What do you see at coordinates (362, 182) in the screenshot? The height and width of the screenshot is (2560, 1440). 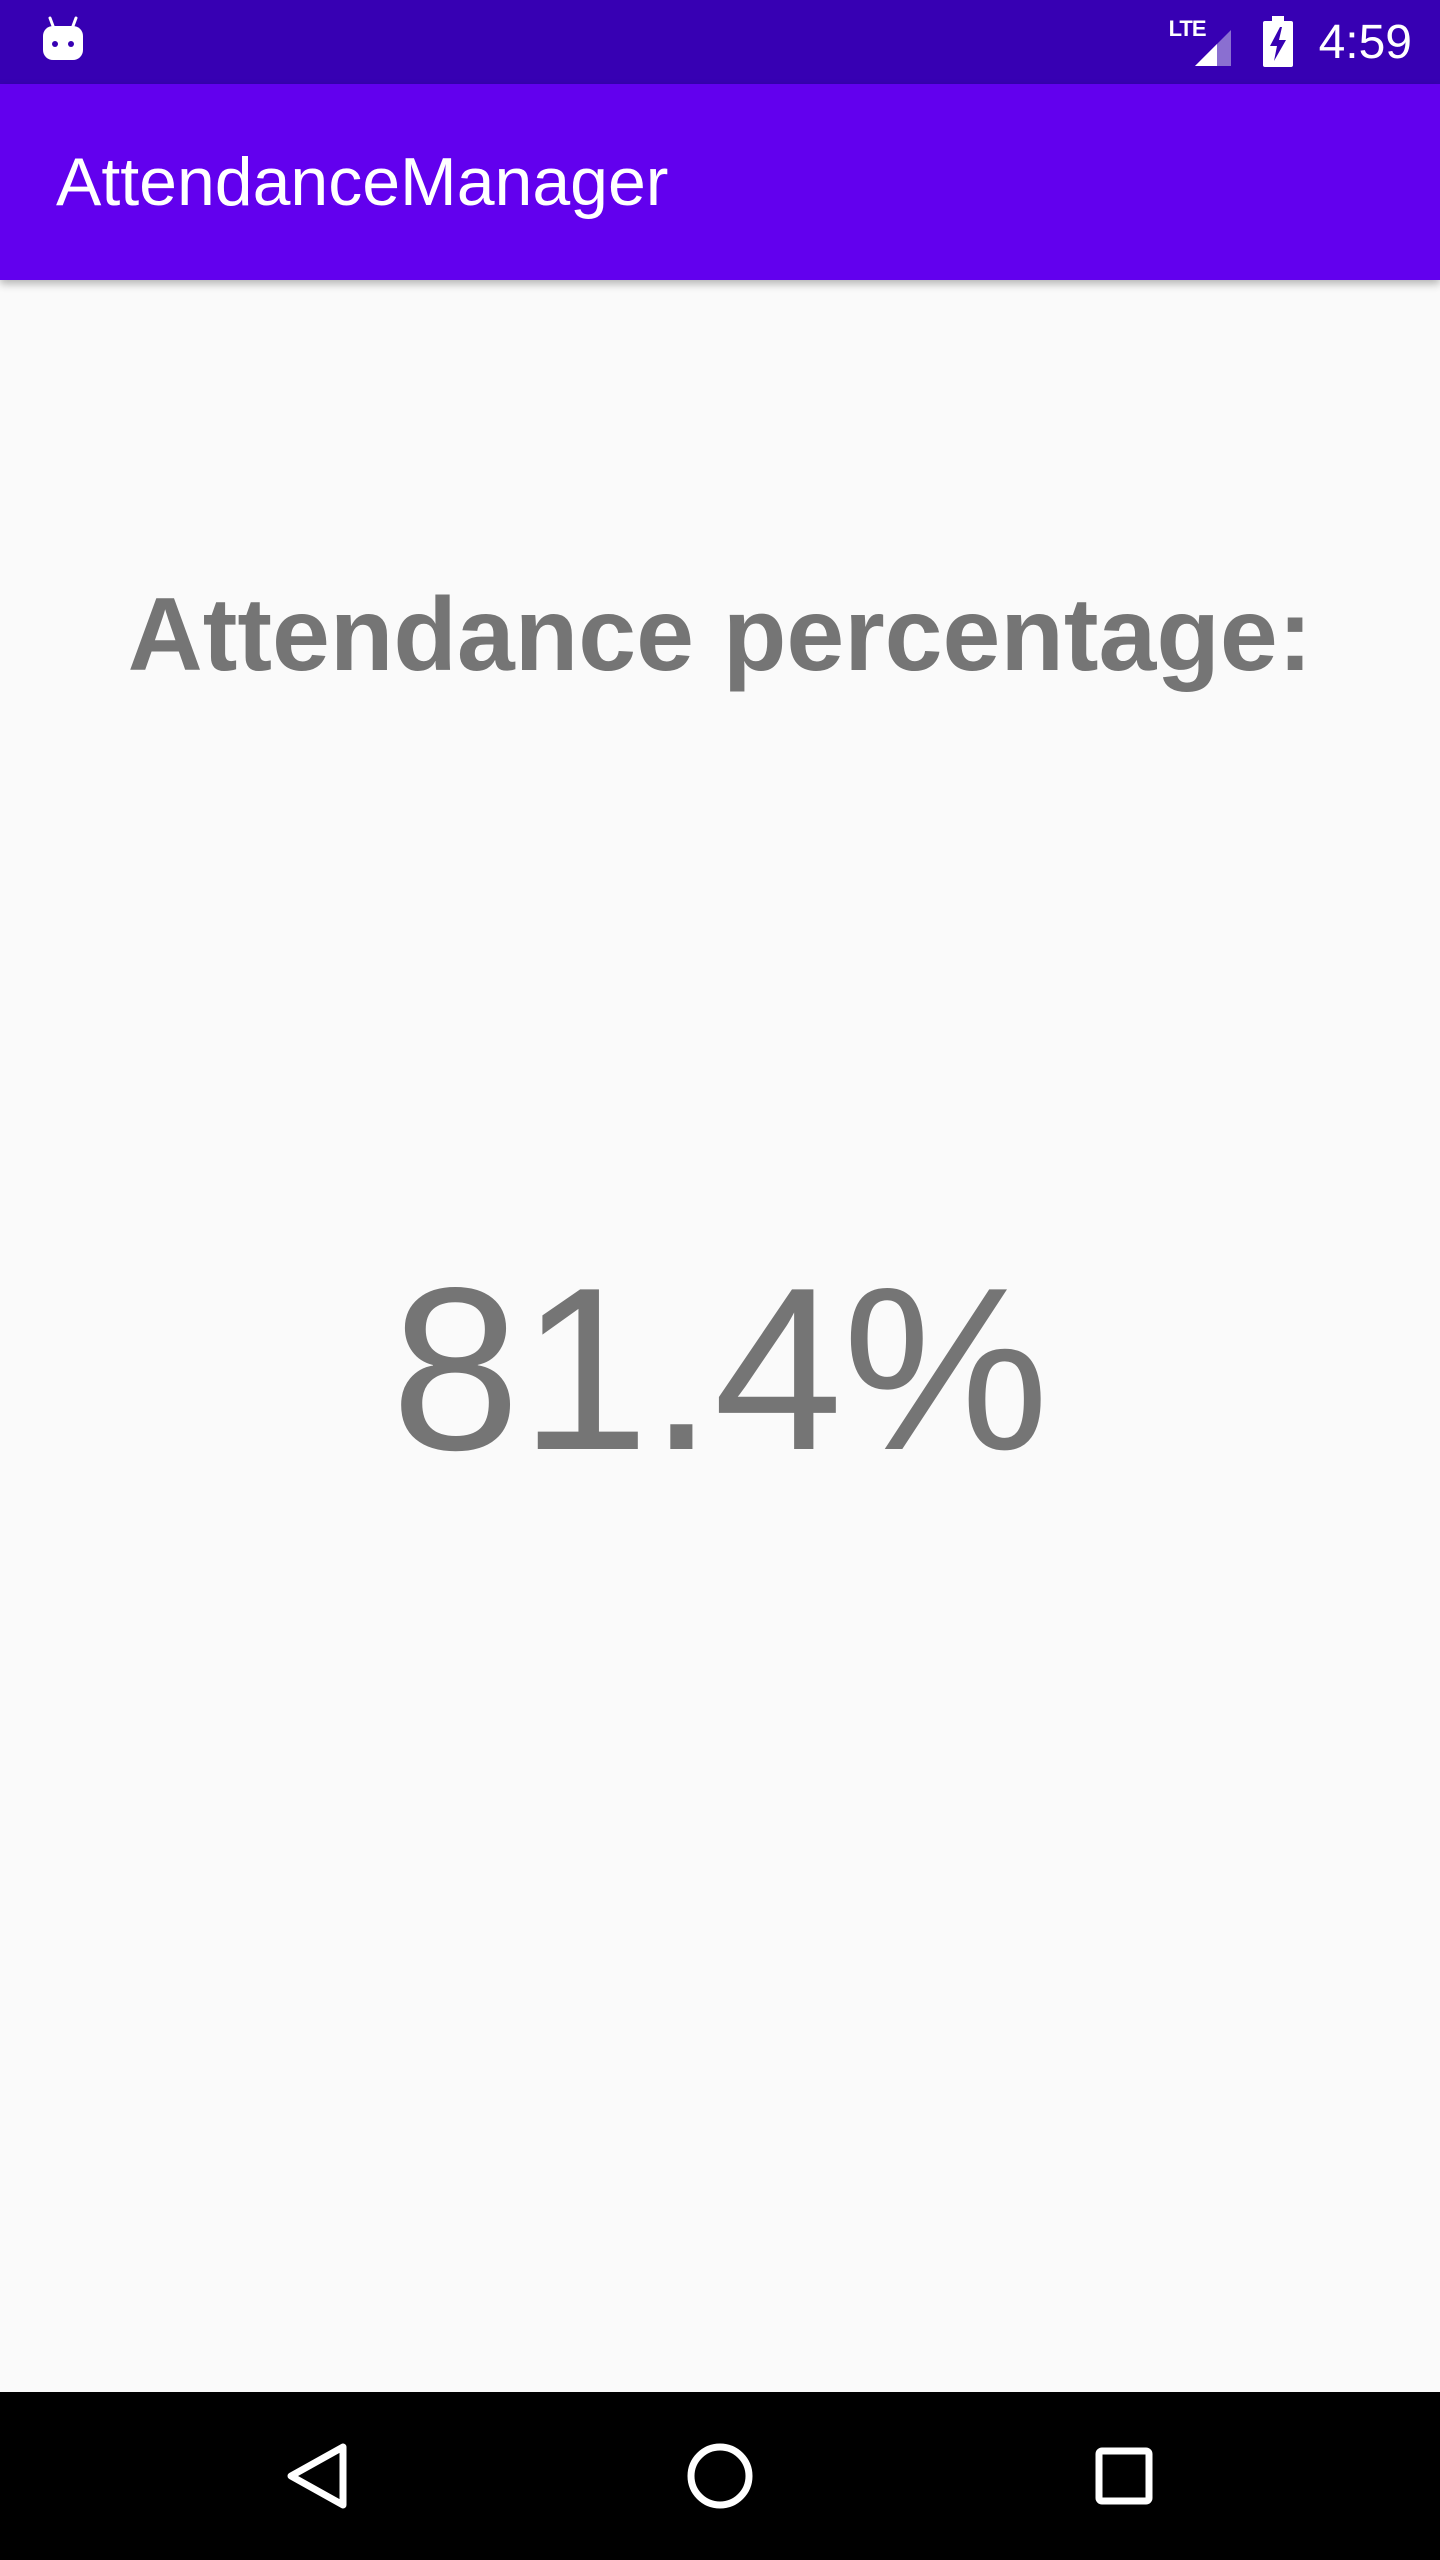 I see `app-title: AttendanceManager` at bounding box center [362, 182].